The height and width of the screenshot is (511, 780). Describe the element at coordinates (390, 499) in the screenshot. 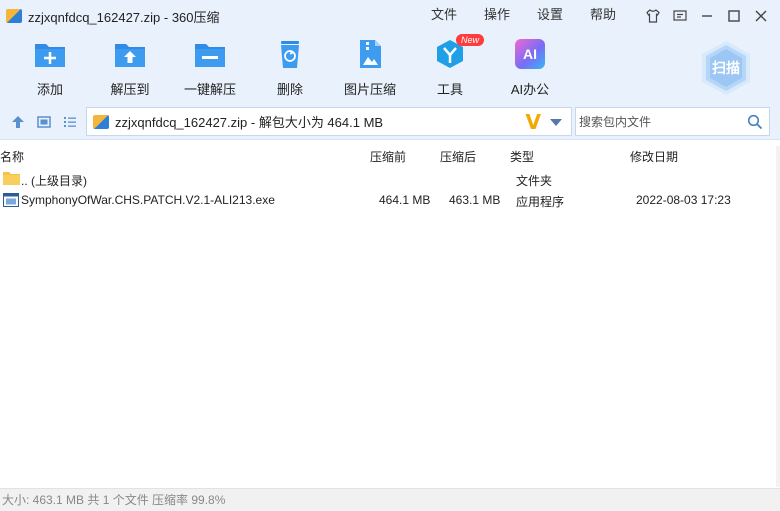

I see `status-bar: 大小: 463.1 MB 共 1 个文件 压缩率 99.8%` at that location.